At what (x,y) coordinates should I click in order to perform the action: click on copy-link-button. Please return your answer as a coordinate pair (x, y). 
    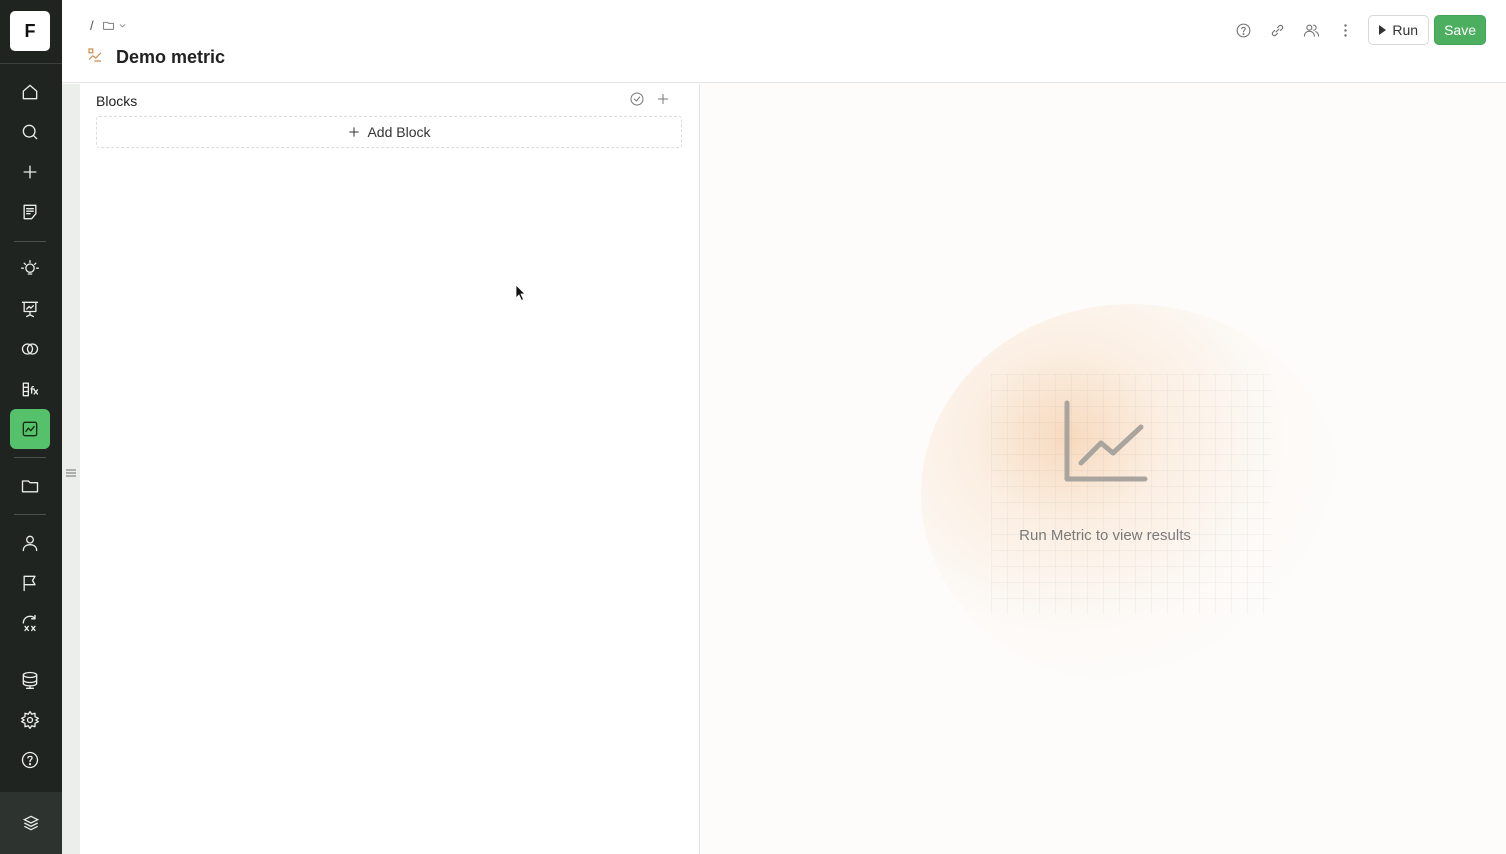
    Looking at the image, I should click on (1277, 30).